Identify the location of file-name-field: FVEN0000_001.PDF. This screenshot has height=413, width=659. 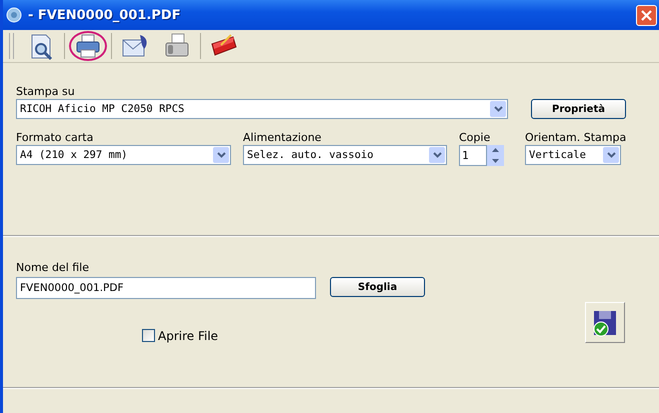
(166, 288).